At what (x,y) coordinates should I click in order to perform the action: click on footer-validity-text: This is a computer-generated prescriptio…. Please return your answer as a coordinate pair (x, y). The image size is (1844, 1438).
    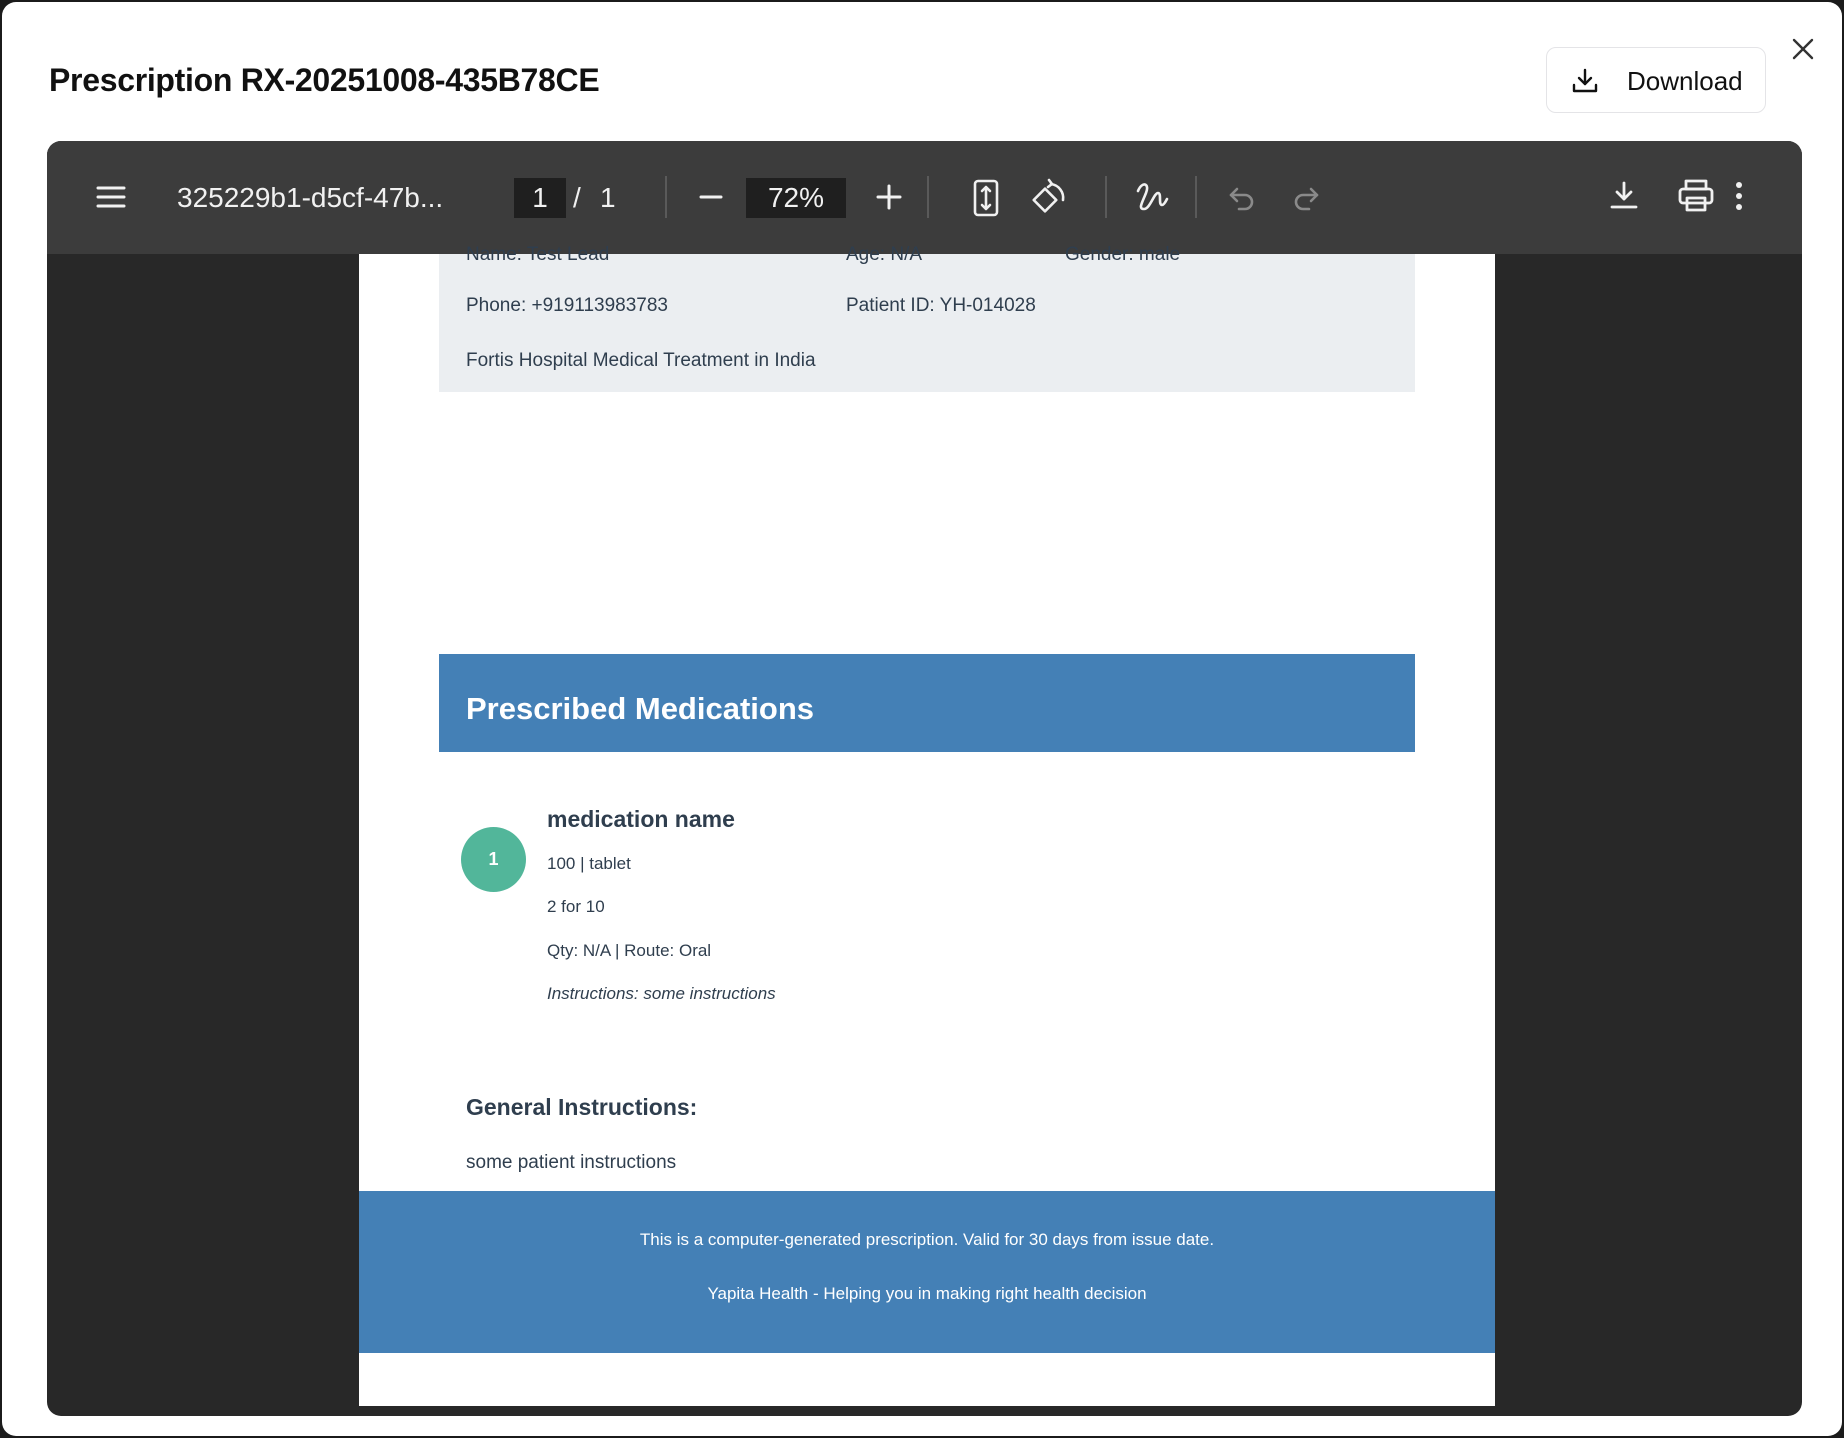
    Looking at the image, I should click on (927, 1239).